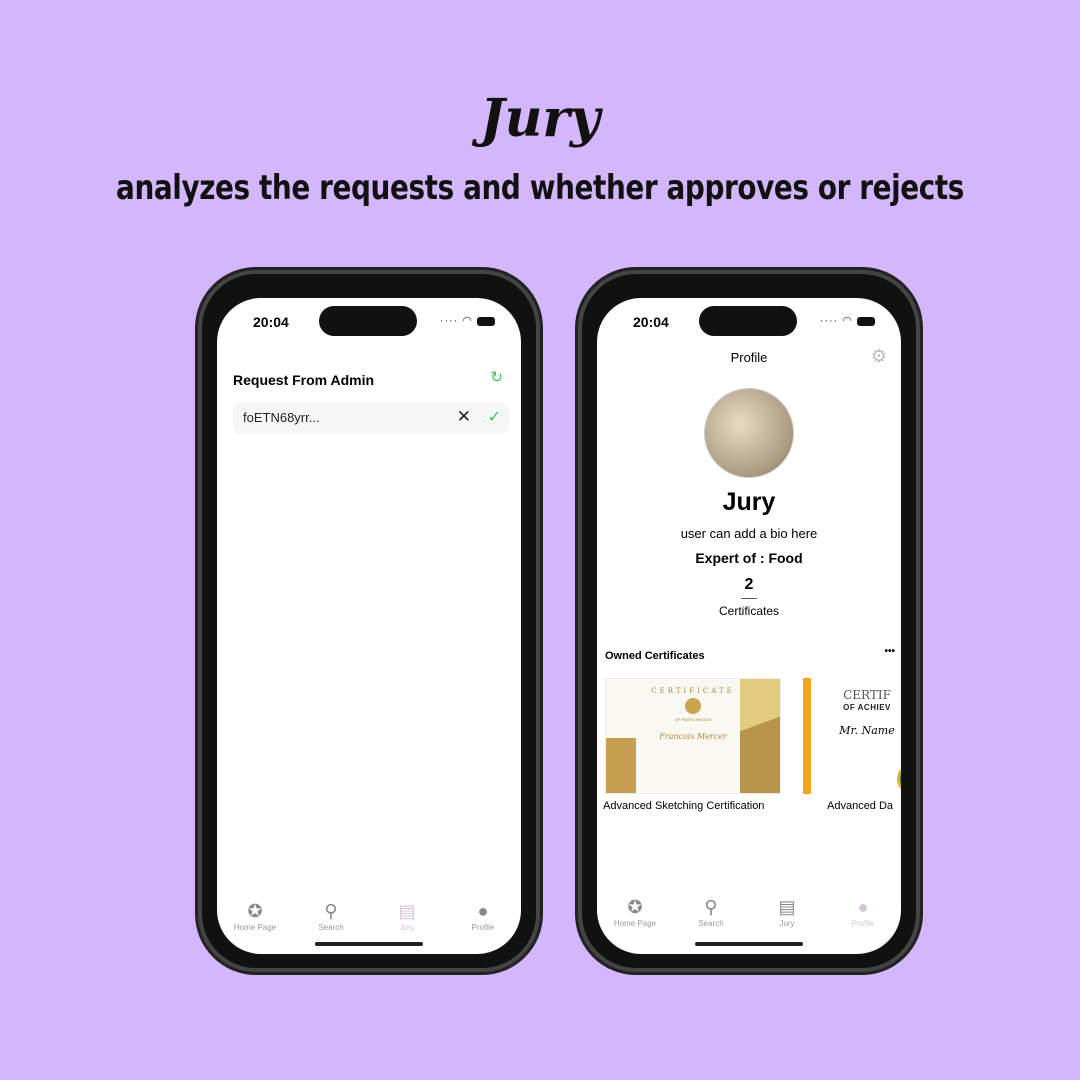 The image size is (1080, 1080). What do you see at coordinates (749, 558) in the screenshot?
I see `profile-expertise: Expert of : Food` at bounding box center [749, 558].